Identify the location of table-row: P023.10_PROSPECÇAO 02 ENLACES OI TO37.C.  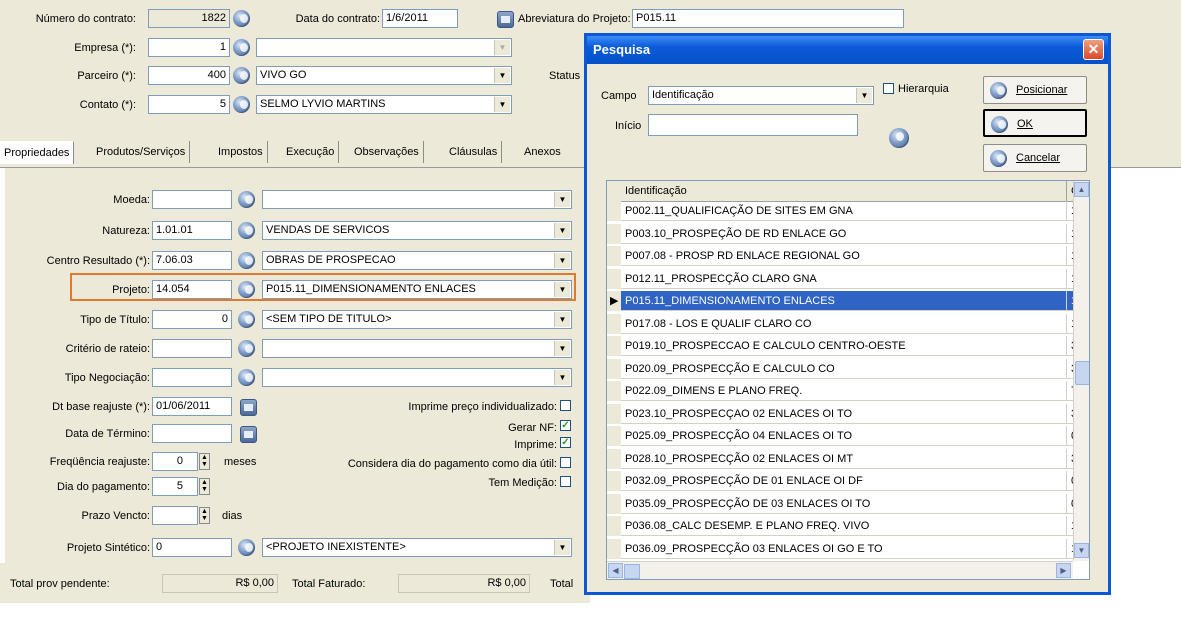
(848, 413).